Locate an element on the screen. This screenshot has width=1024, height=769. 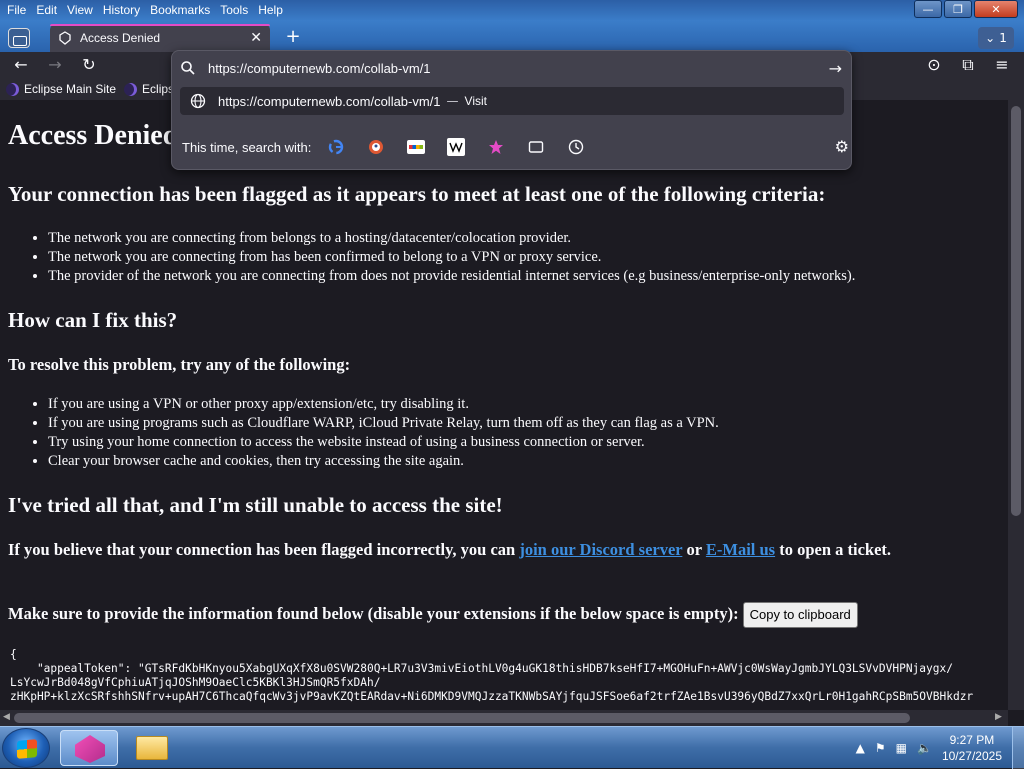
app-menu-icon: ≡ is located at coordinates (1002, 65).